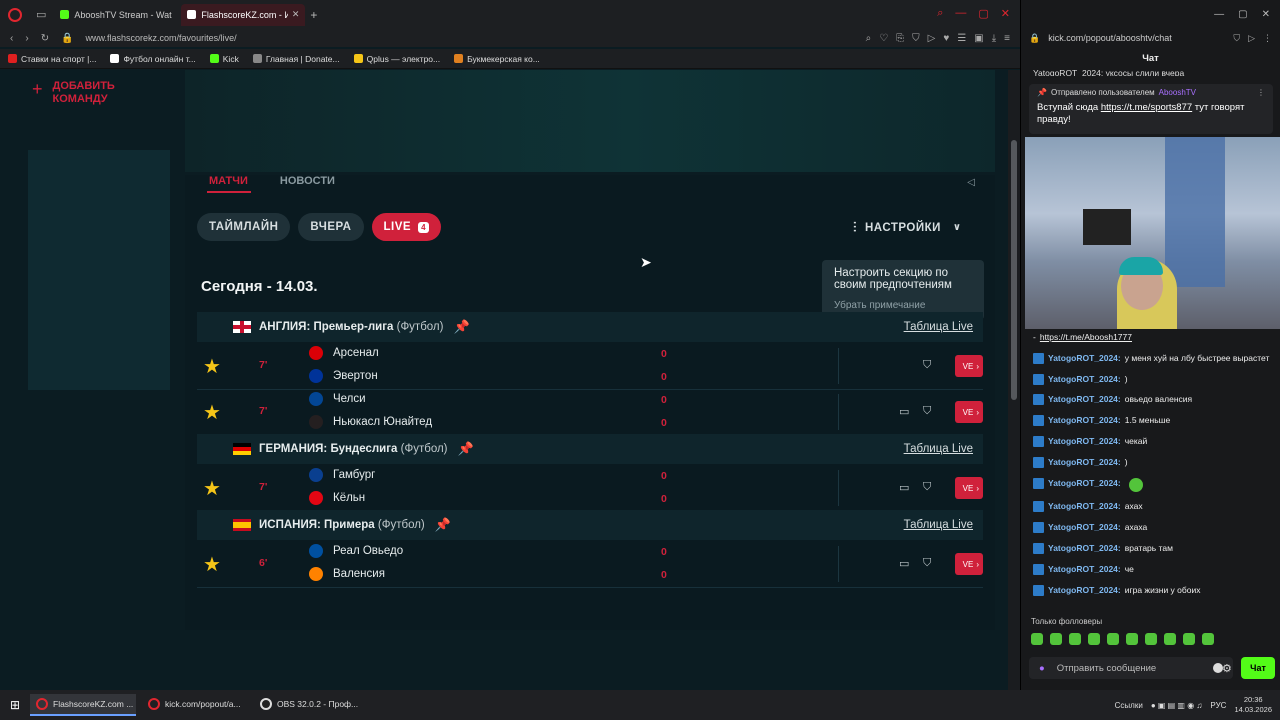 Image resolution: width=1280 pixels, height=720 pixels. Describe the element at coordinates (1131, 668) in the screenshot. I see `chat-input: ● Отправить сообщение` at that location.